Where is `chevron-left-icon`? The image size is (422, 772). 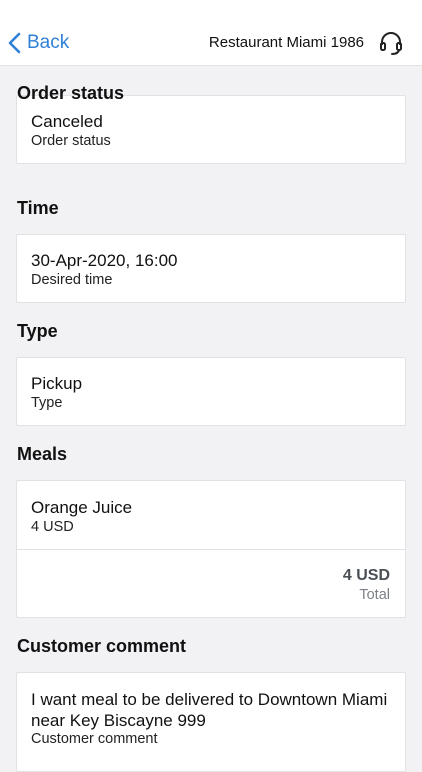 chevron-left-icon is located at coordinates (14, 43).